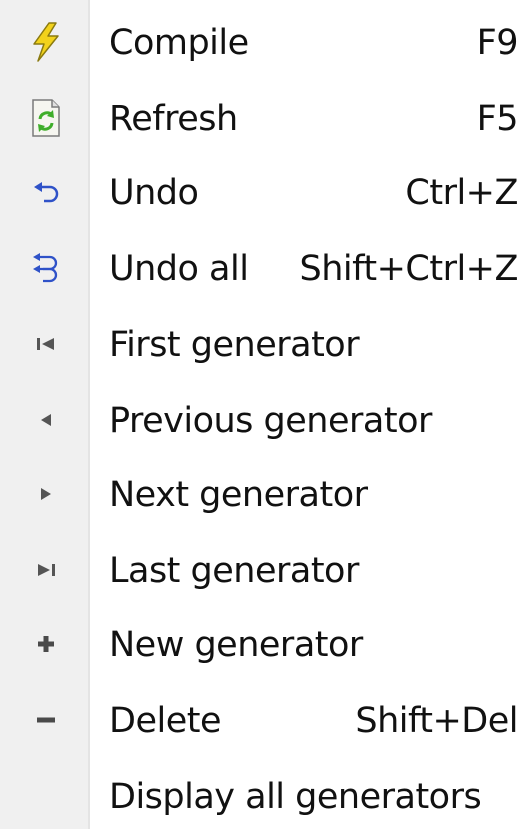 The image size is (528, 834). What do you see at coordinates (234, 345) in the screenshot?
I see `menu-item-label: First generator` at bounding box center [234, 345].